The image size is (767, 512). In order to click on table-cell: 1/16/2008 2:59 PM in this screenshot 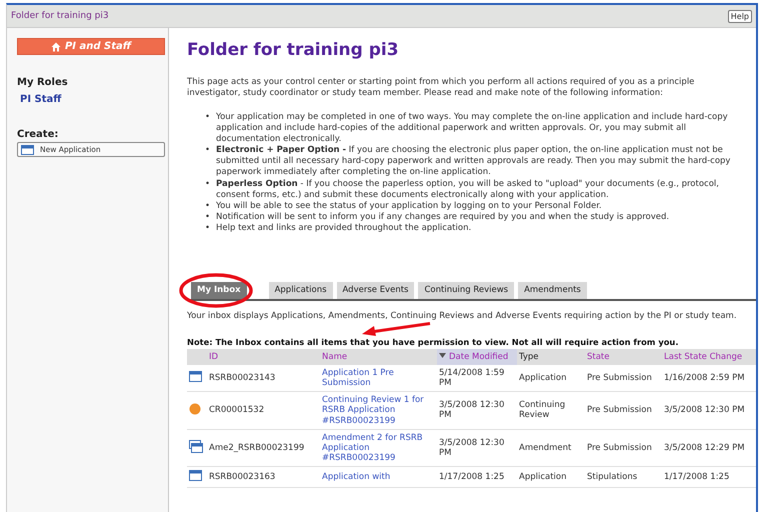, I will do `click(709, 378)`.